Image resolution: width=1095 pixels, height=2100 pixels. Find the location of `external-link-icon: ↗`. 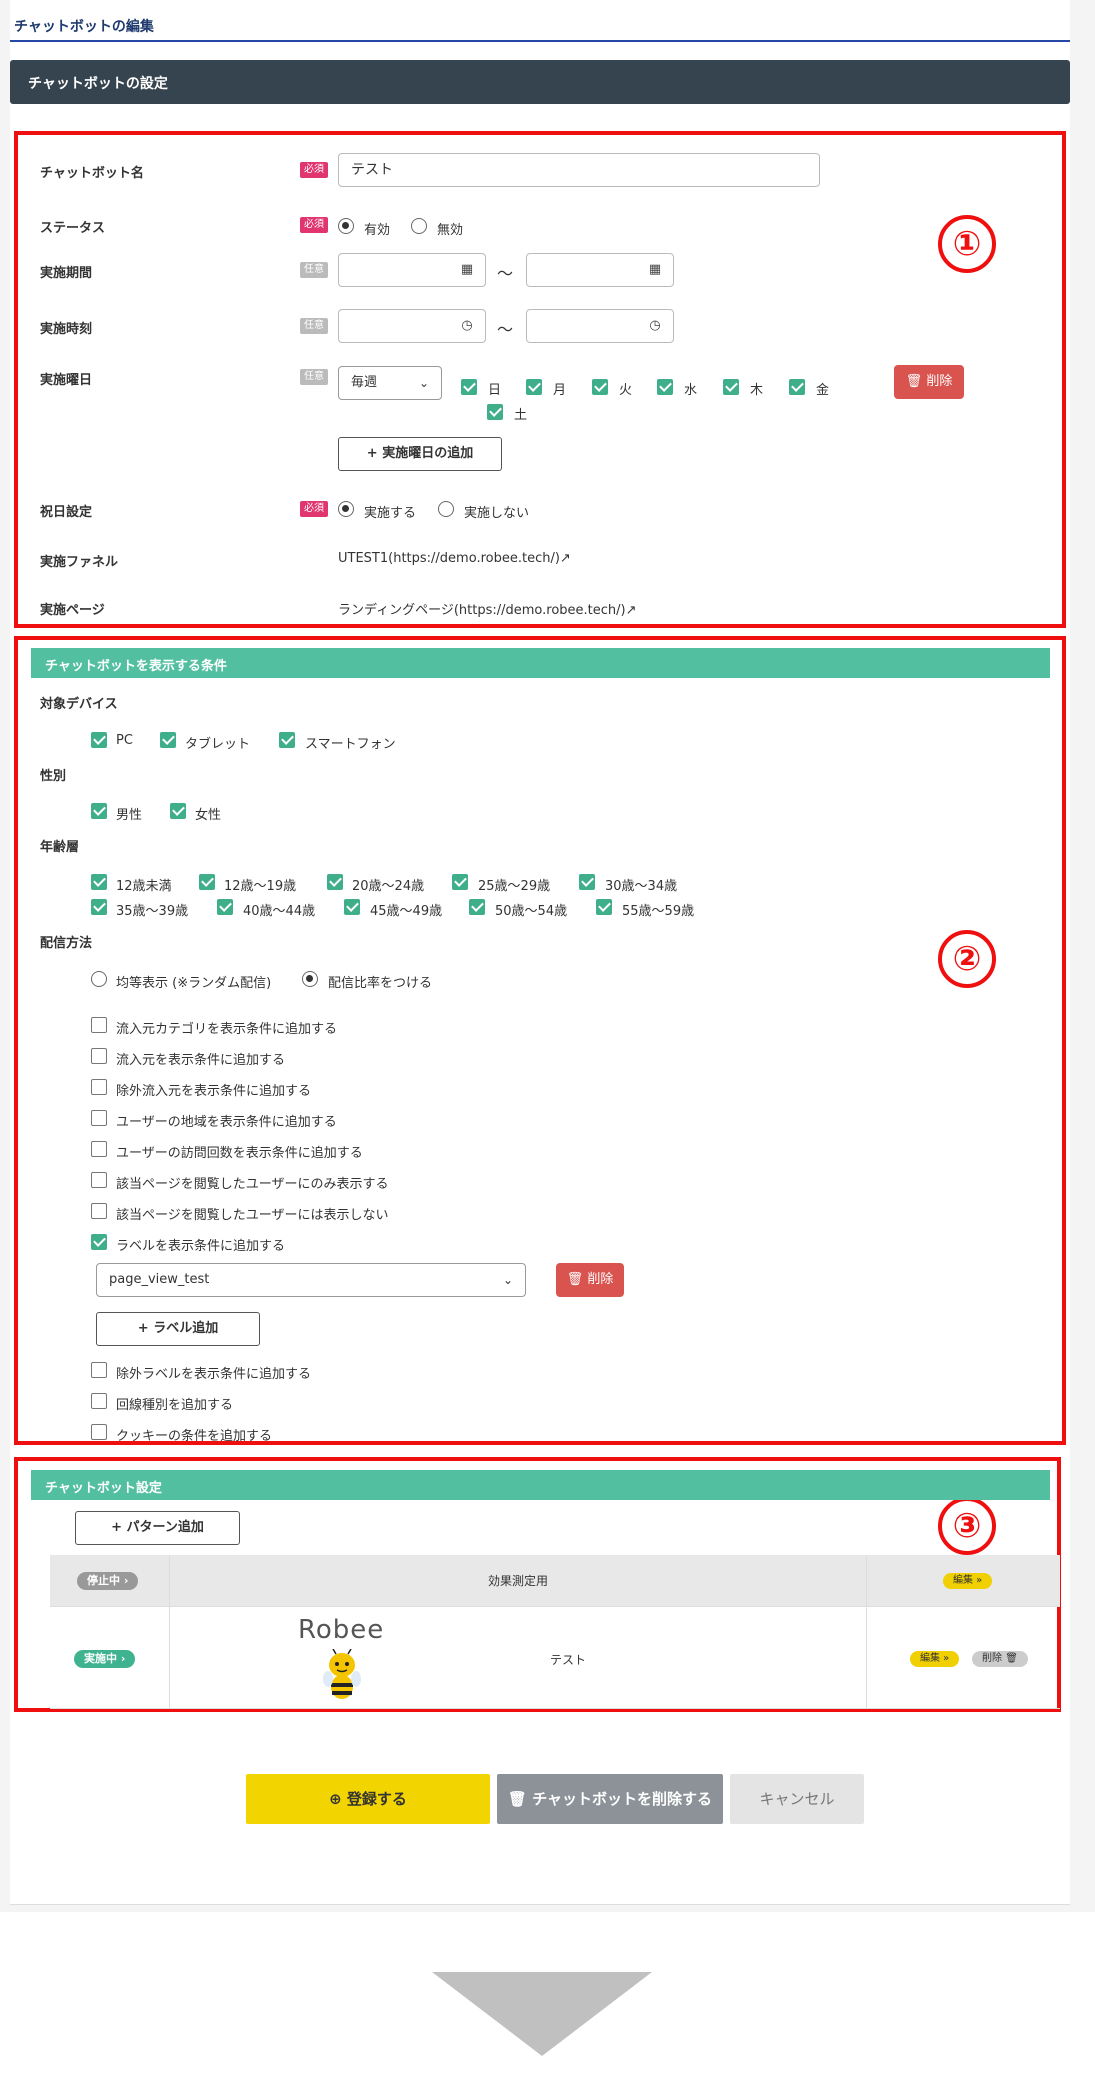

external-link-icon: ↗ is located at coordinates (631, 610).